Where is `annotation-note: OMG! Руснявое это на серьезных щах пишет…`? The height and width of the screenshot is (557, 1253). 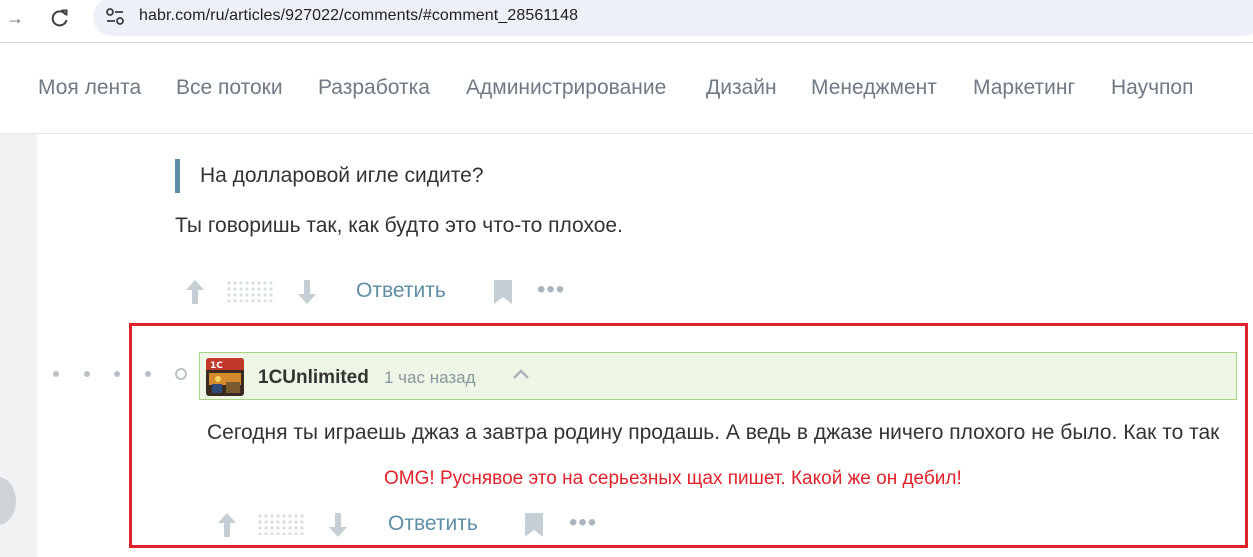 annotation-note: OMG! Руснявое это на серьезных щах пишет… is located at coordinates (673, 478).